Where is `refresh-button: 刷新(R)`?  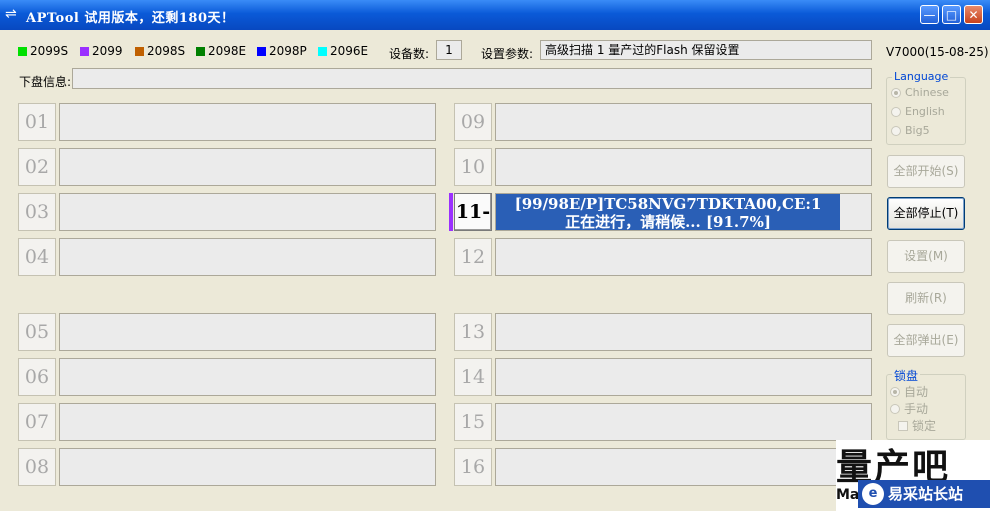
refresh-button: 刷新(R) is located at coordinates (926, 298).